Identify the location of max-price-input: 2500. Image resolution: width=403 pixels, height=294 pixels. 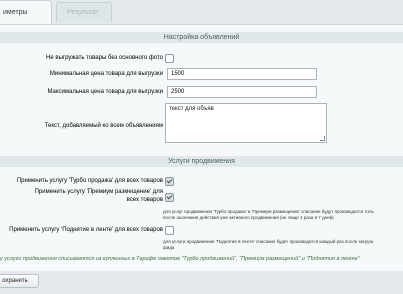
(242, 92).